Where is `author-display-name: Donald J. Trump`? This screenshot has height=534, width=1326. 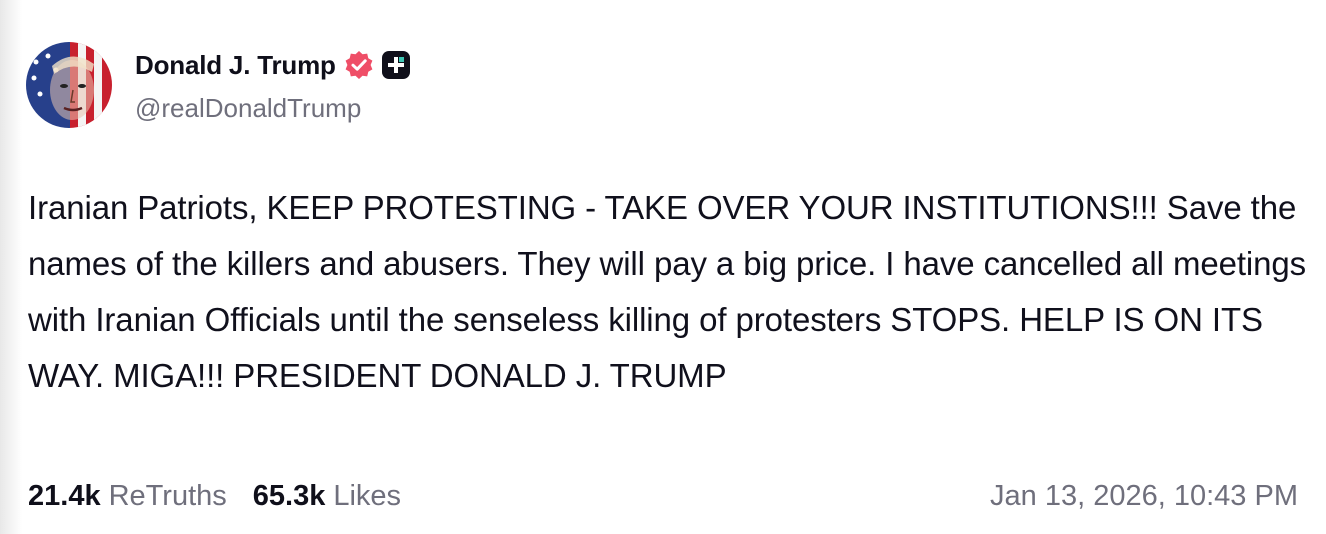 author-display-name: Donald J. Trump is located at coordinates (235, 65).